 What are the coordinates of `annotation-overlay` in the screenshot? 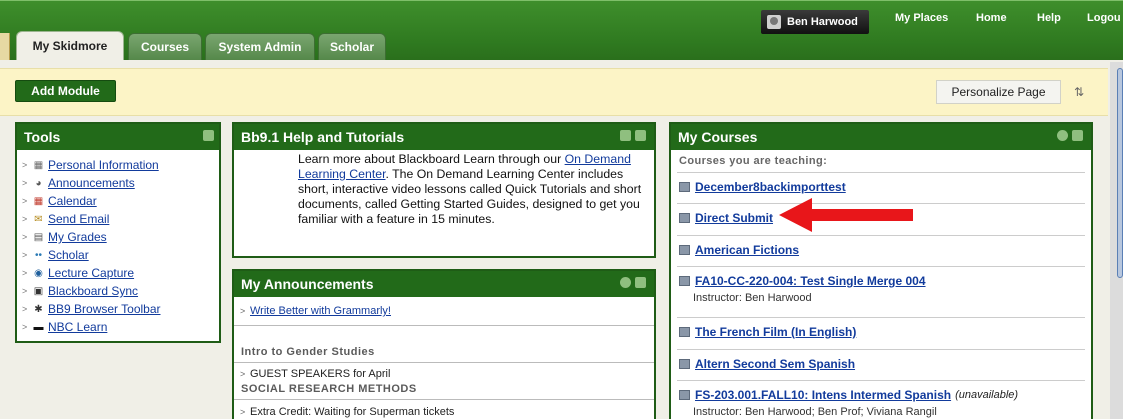 It's located at (846, 215).